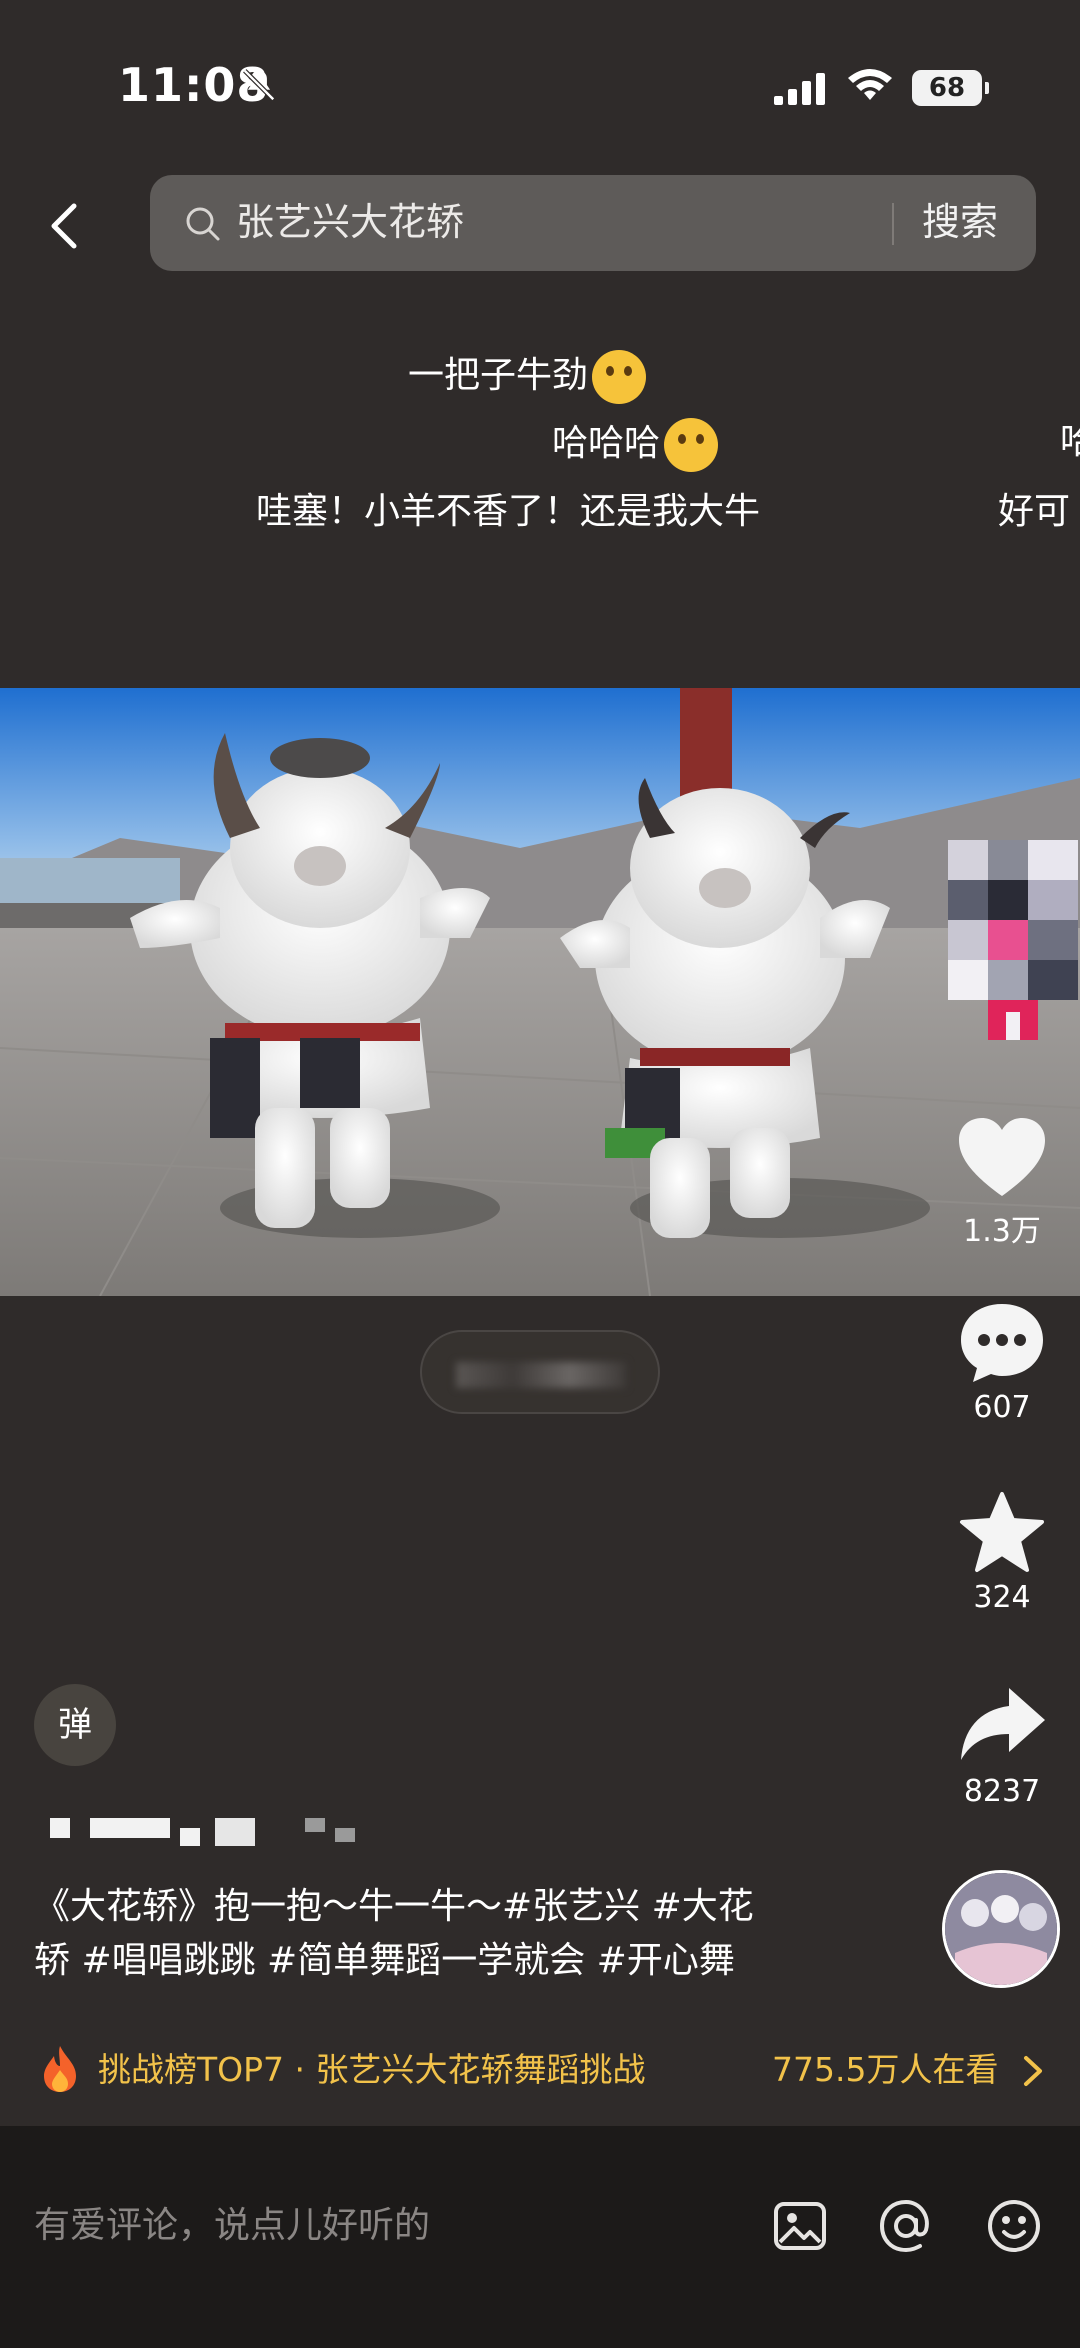 This screenshot has height=2348, width=1080. Describe the element at coordinates (498, 375) in the screenshot. I see `danmaku-text: 一把子牛劲` at that location.